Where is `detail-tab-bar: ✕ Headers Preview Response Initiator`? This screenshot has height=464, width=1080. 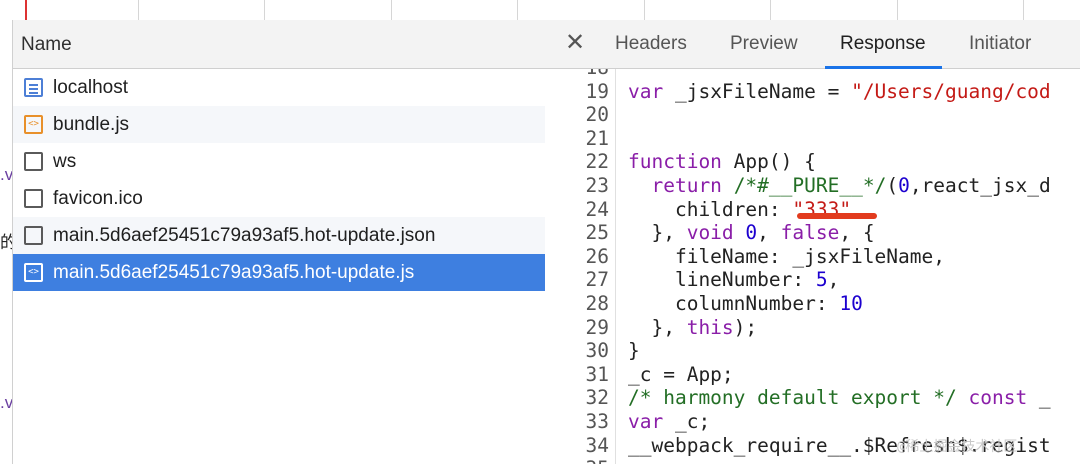
detail-tab-bar: ✕ Headers Preview Response Initiator is located at coordinates (812, 44).